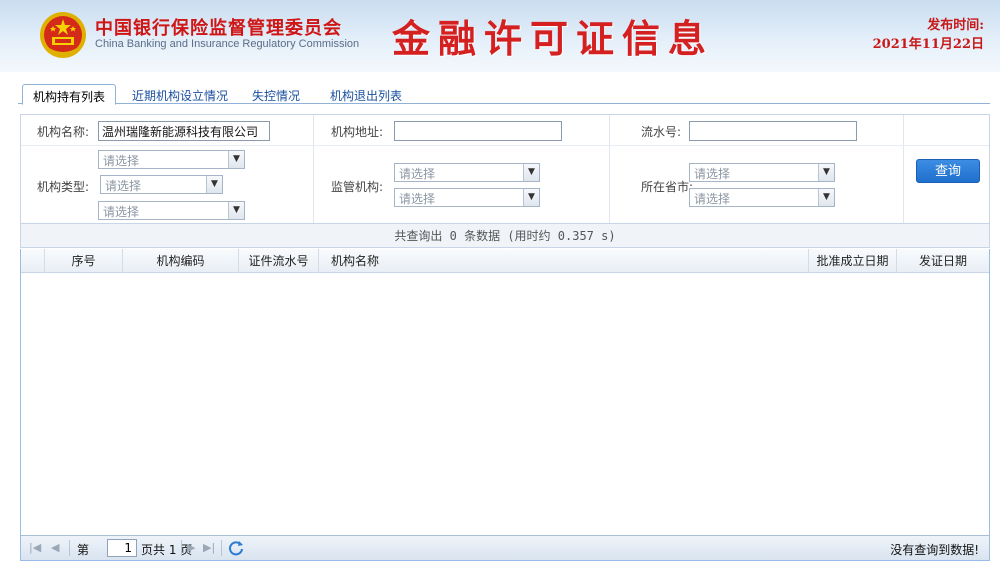  Describe the element at coordinates (171, 210) in the screenshot. I see `org-type-select-3: 请选择 ▼` at that location.